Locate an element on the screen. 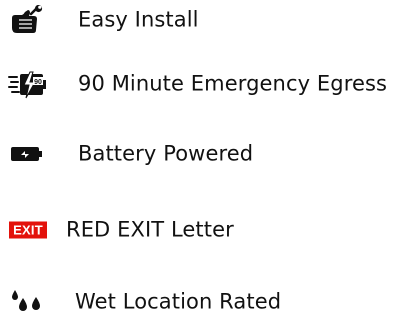 The width and height of the screenshot is (393, 319). exit-sign-icon: EXIT is located at coordinates (28, 230).